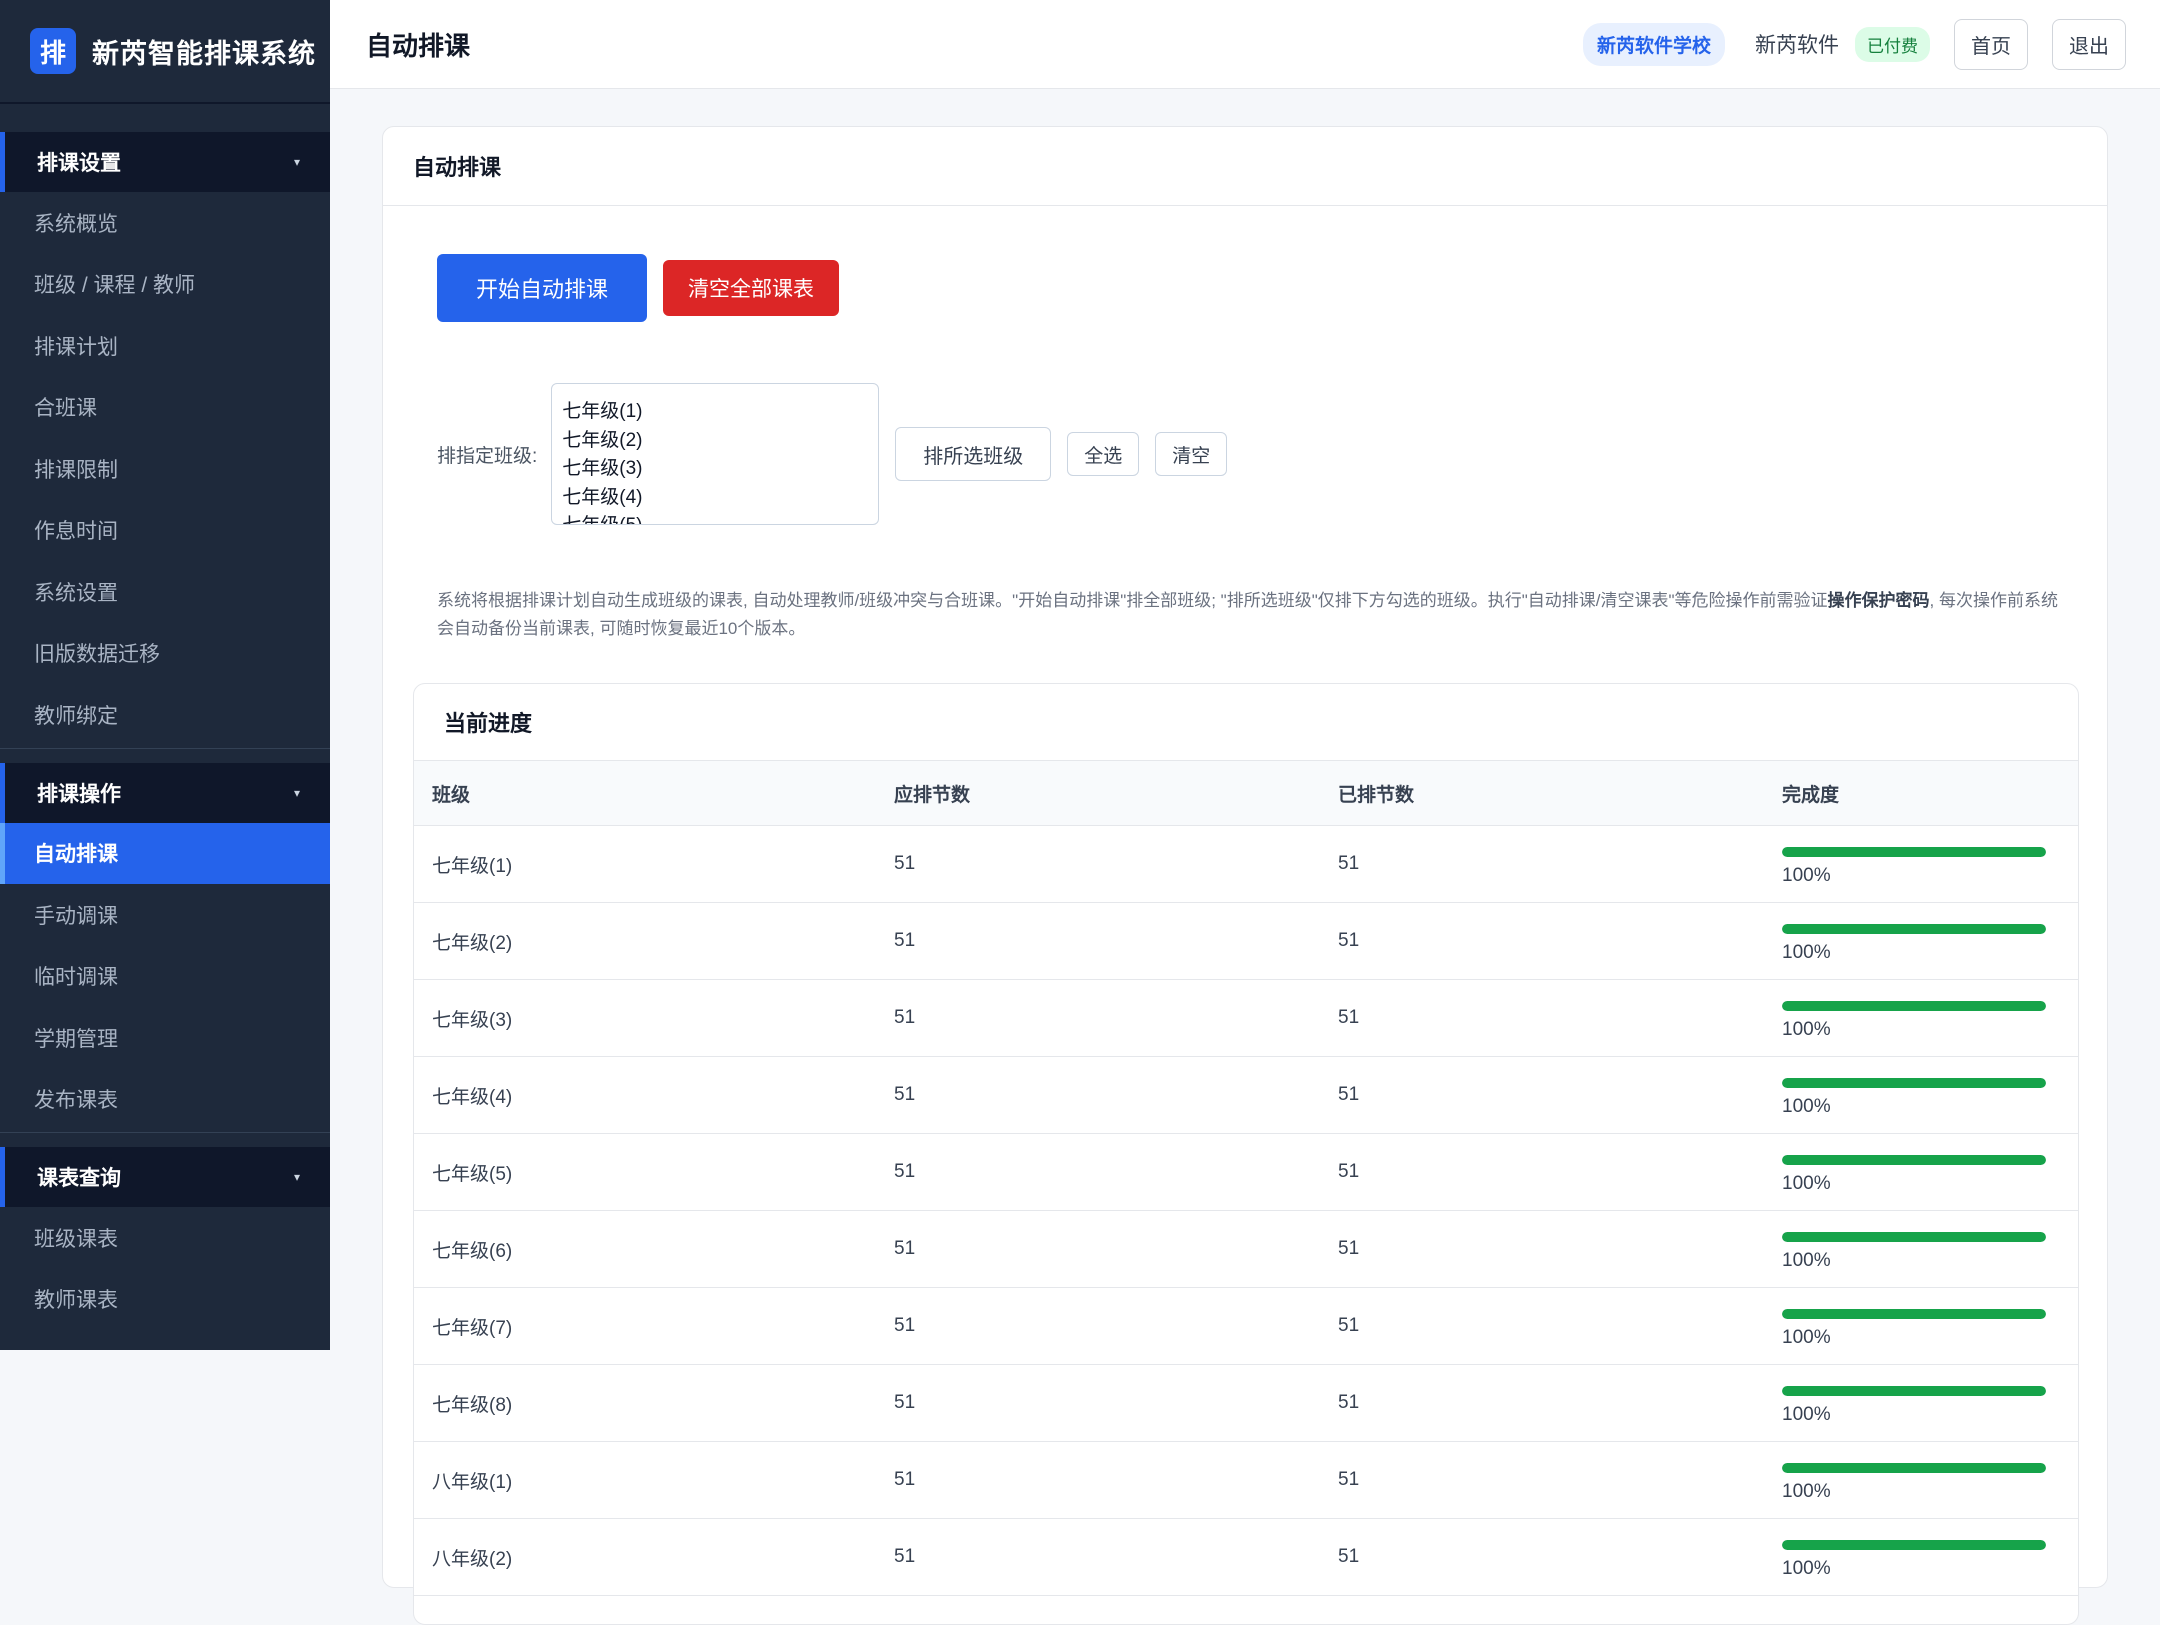  I want to click on sidebar-item: 学期管理, so click(165, 1038).